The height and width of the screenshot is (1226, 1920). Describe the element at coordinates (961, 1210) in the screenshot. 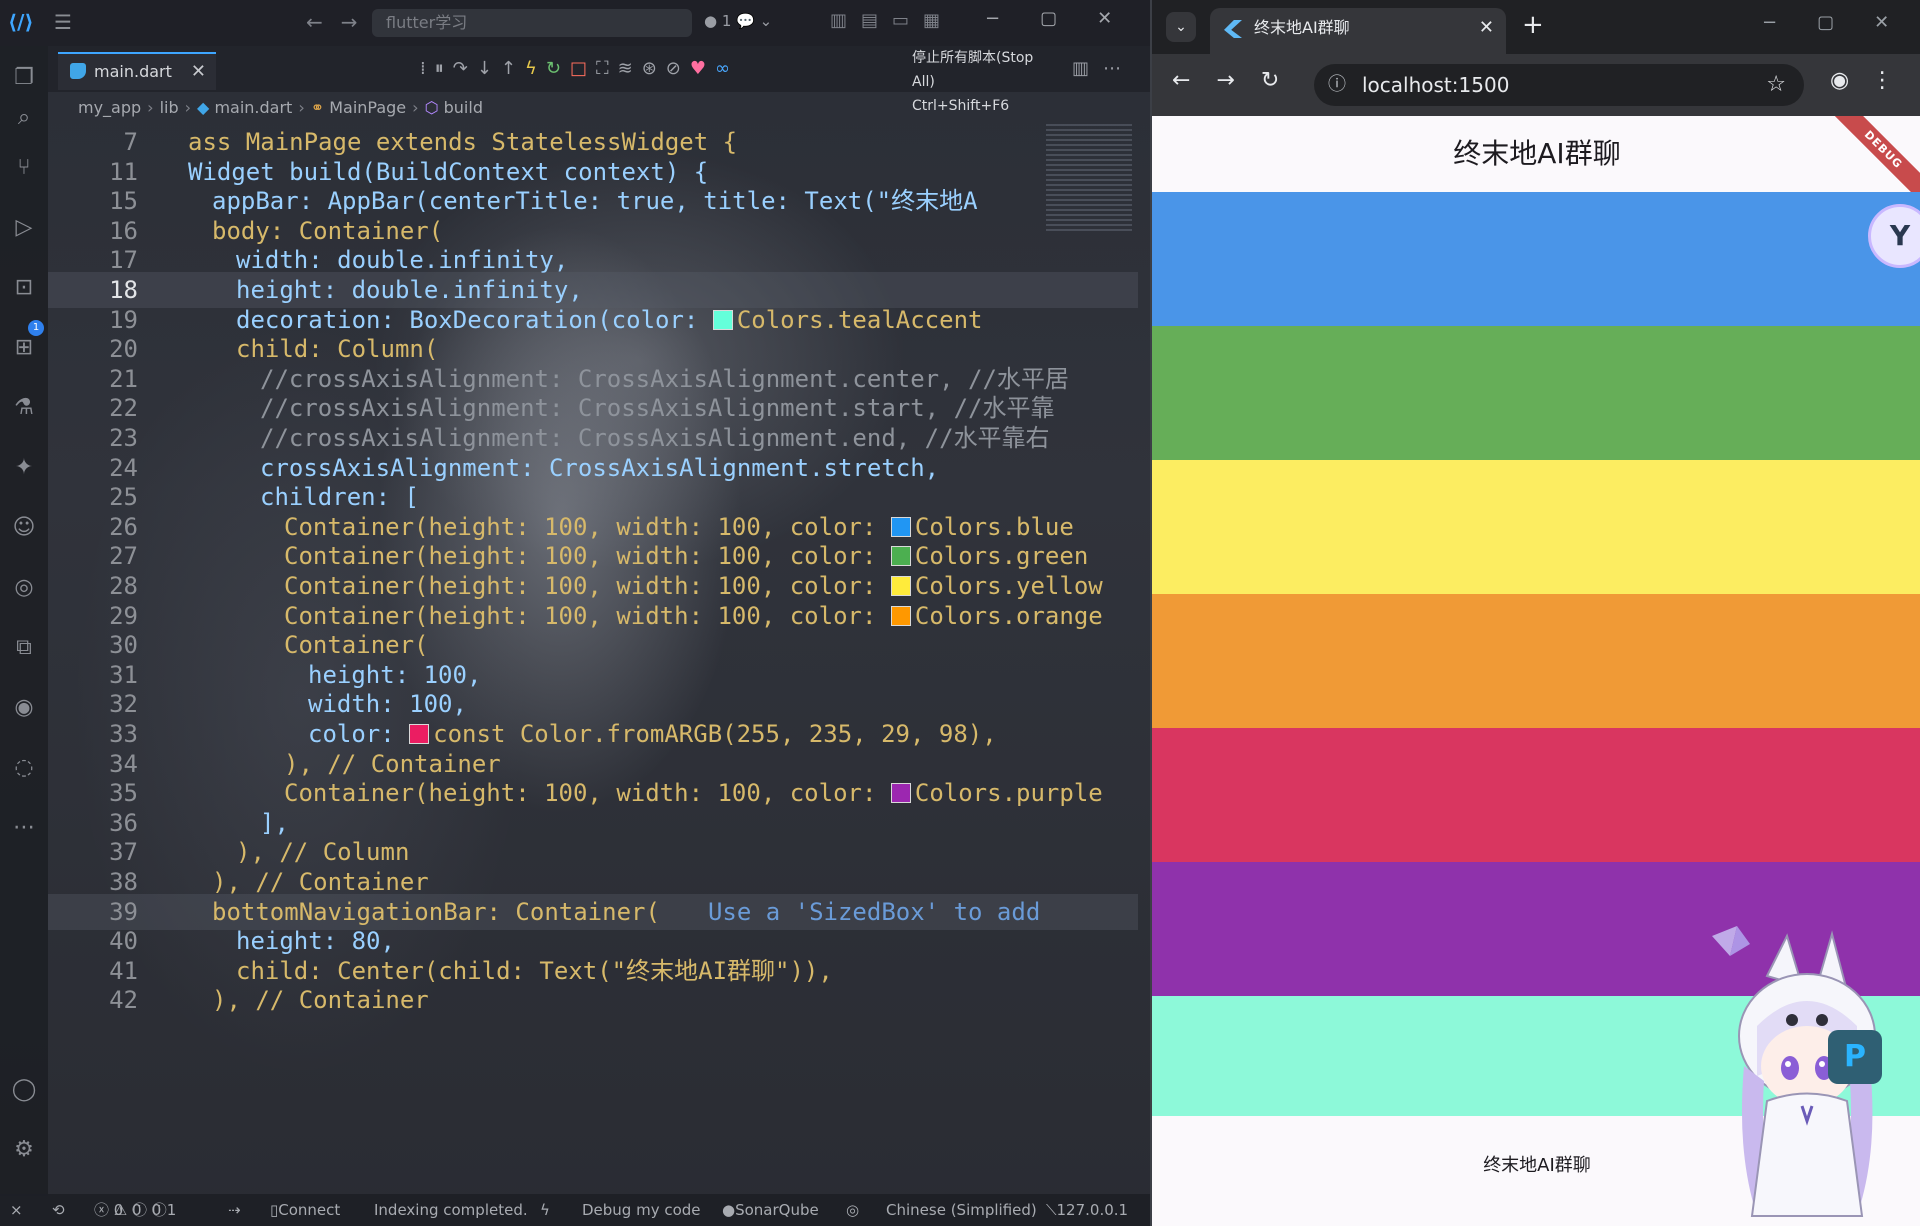

I see `language-status: Chinese (Simplified)` at that location.